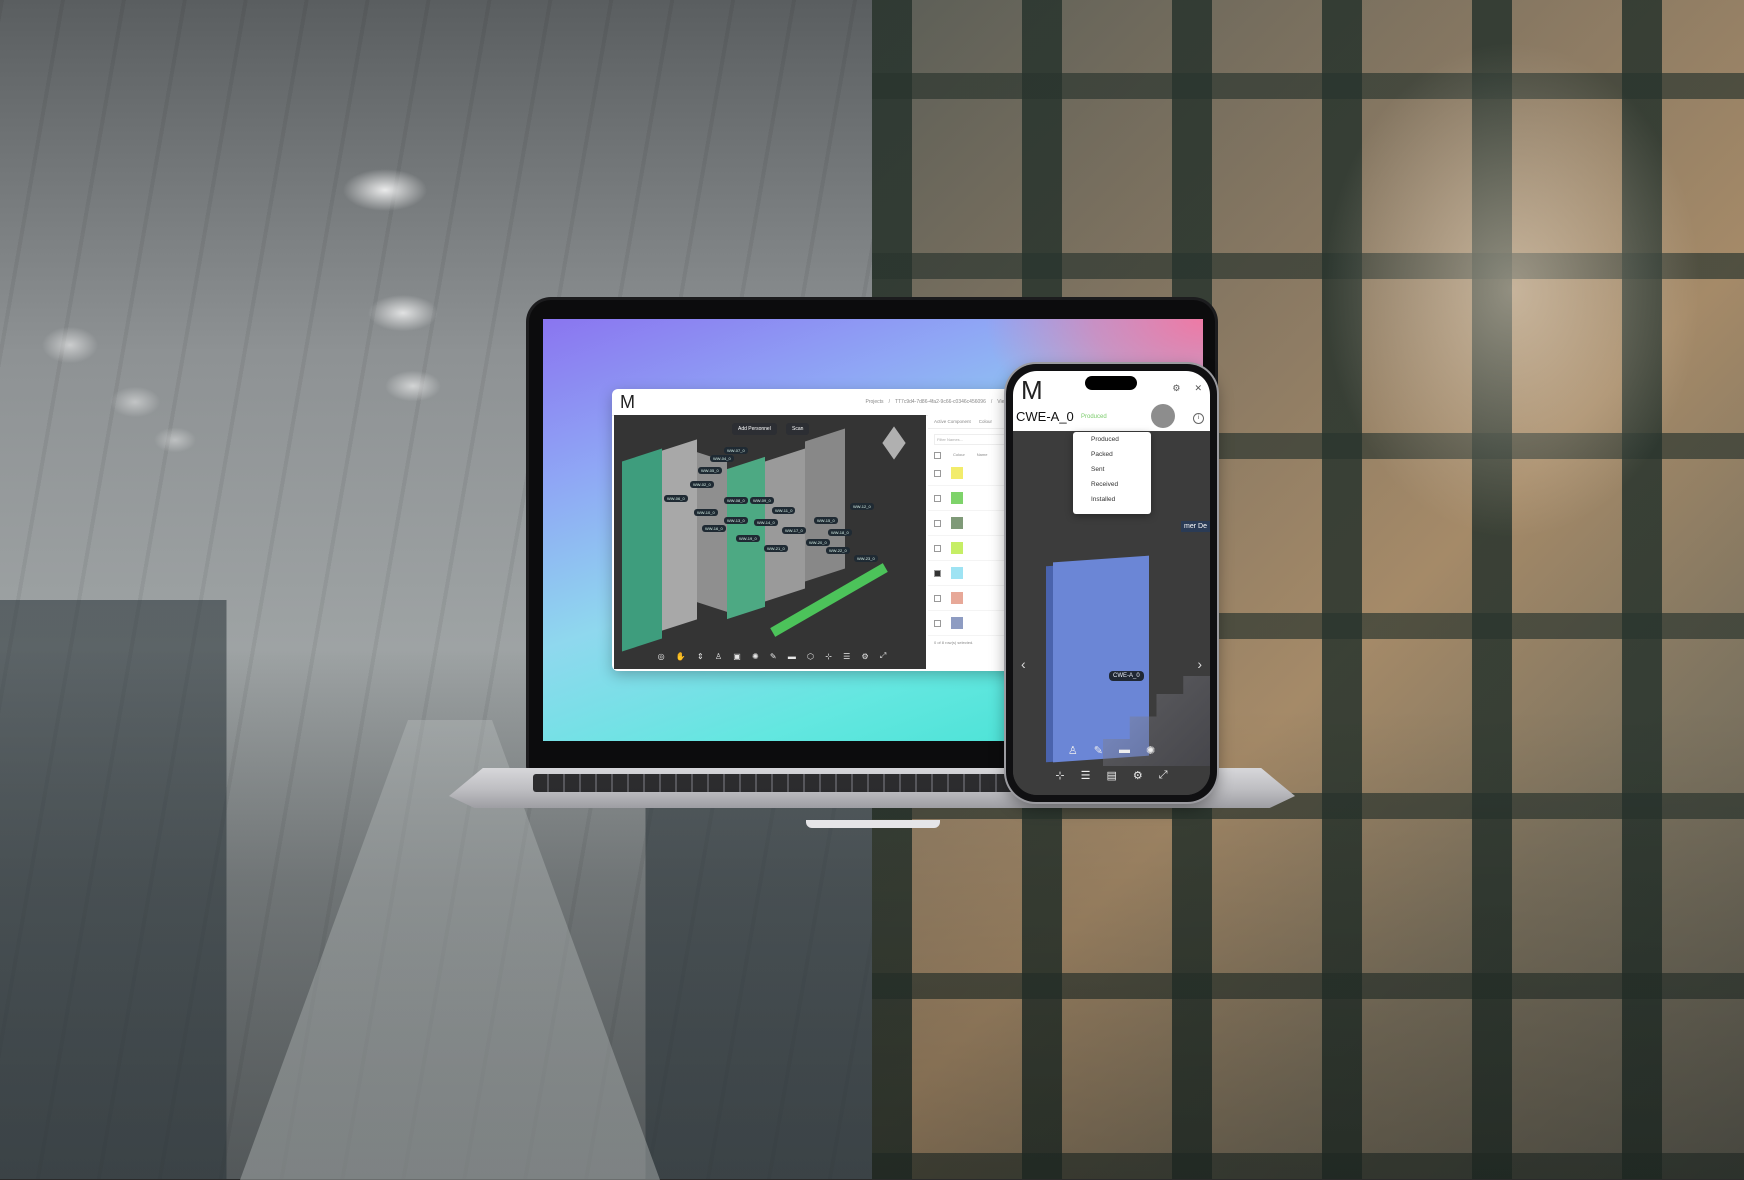 The image size is (1744, 1180). Describe the element at coordinates (706, 512) in the screenshot. I see `component-label: WW-10_0` at that location.